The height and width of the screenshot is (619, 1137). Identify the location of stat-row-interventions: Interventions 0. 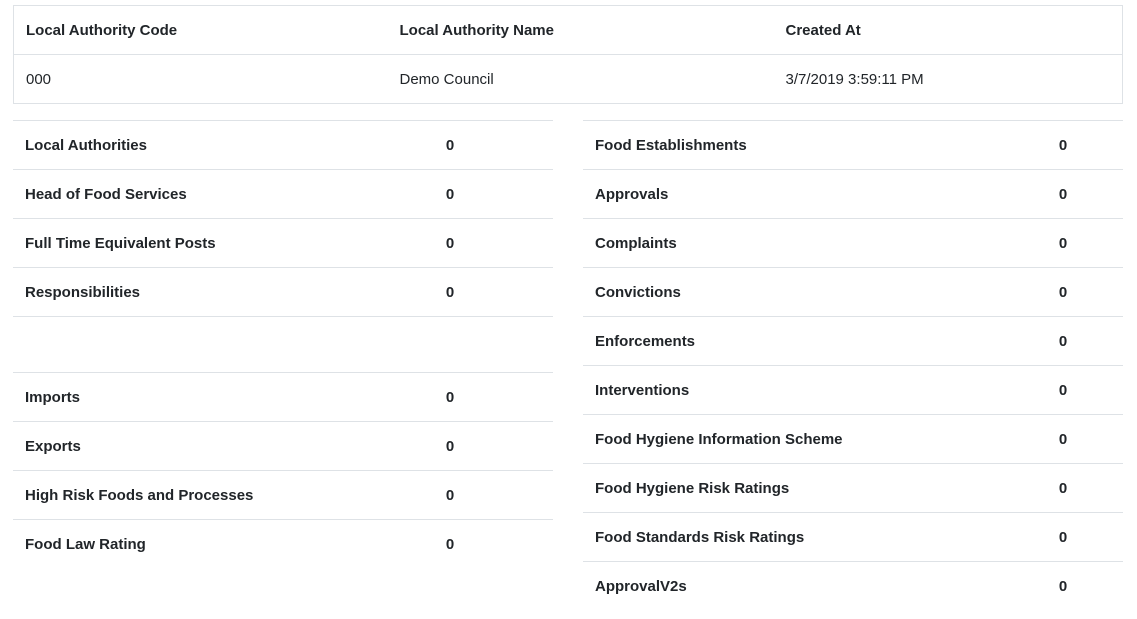
(853, 390).